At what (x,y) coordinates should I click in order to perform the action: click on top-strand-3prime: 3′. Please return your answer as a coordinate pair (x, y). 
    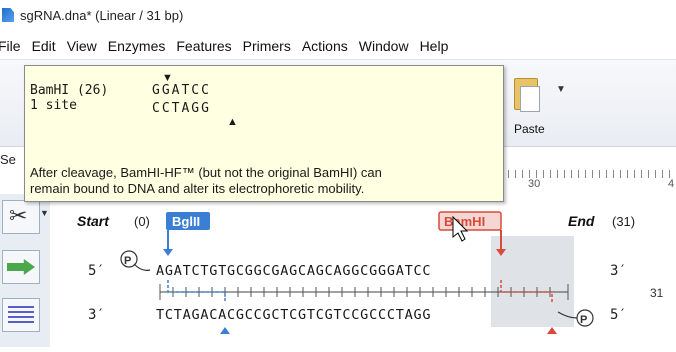
    Looking at the image, I should click on (618, 271).